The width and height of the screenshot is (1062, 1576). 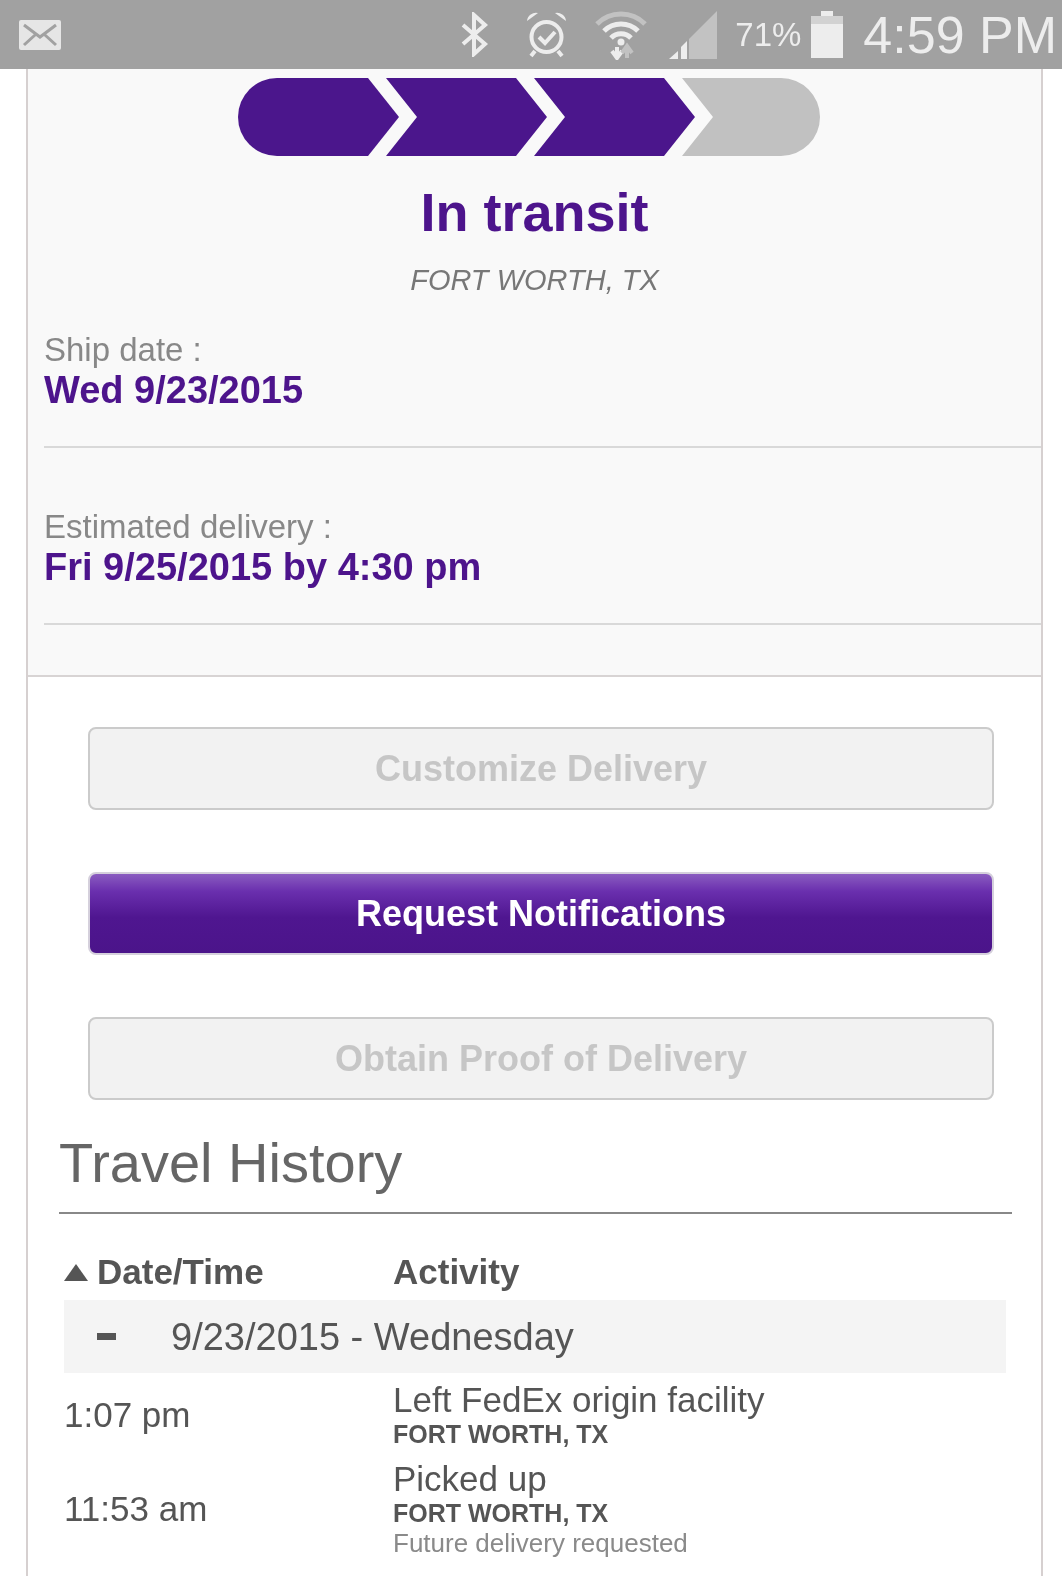 What do you see at coordinates (547, 34) in the screenshot?
I see `alarm-clock-icon` at bounding box center [547, 34].